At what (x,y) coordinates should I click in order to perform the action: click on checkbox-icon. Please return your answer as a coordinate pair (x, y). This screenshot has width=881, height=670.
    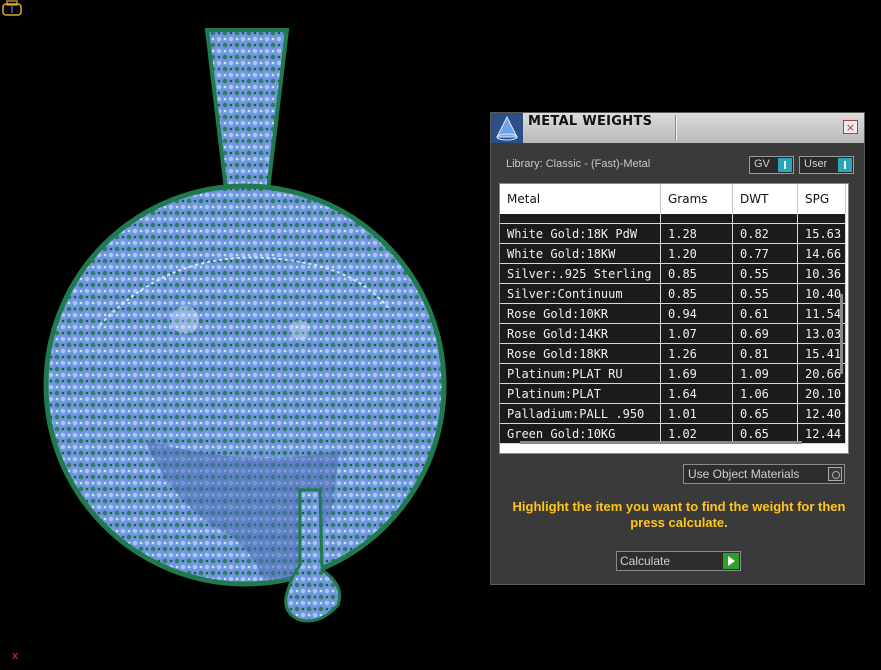
    Looking at the image, I should click on (835, 474).